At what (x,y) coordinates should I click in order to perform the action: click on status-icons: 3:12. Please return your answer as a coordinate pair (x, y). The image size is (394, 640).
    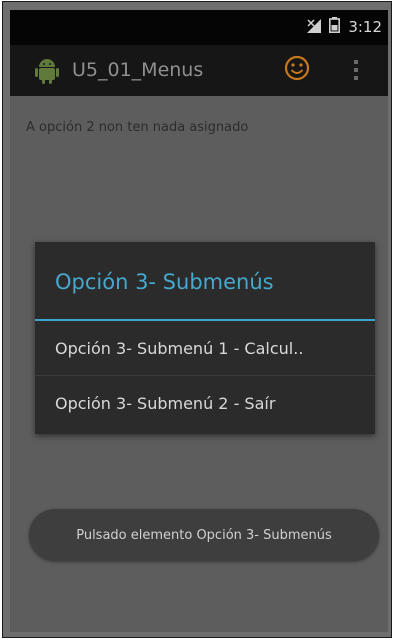
    Looking at the image, I should click on (344, 27).